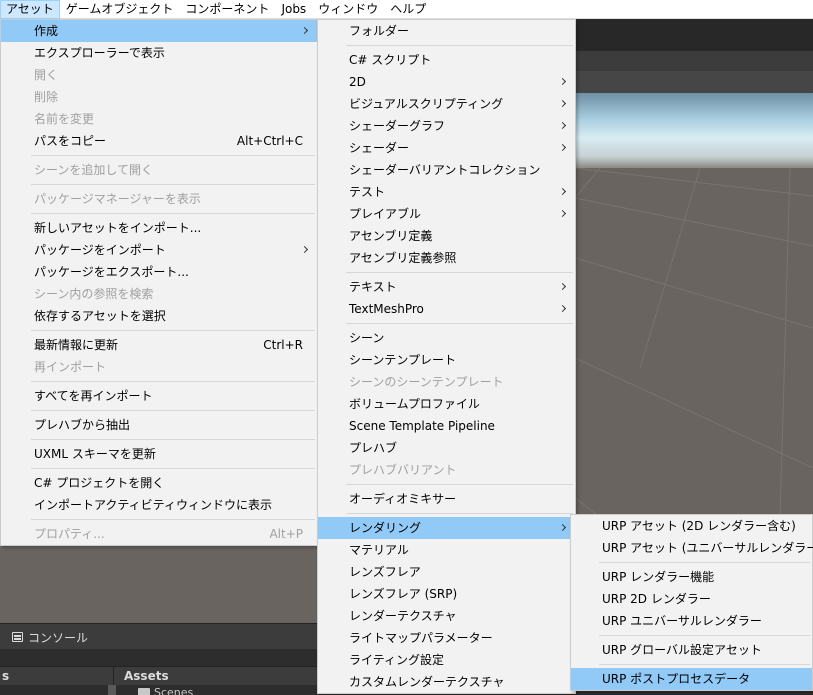 The image size is (813, 695). What do you see at coordinates (446, 660) in the screenshot?
I see `create-item-32: ライティング設定` at bounding box center [446, 660].